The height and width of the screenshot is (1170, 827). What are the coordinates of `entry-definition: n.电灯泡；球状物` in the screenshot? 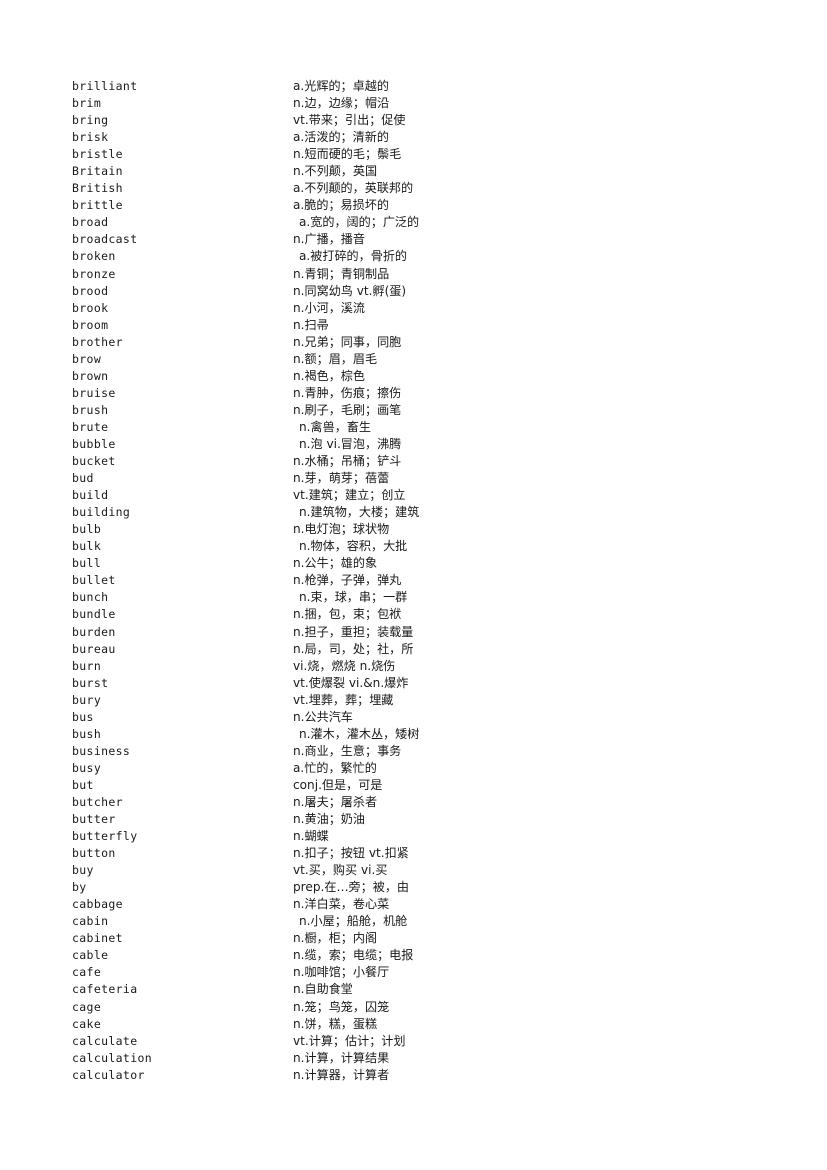 It's located at (341, 529).